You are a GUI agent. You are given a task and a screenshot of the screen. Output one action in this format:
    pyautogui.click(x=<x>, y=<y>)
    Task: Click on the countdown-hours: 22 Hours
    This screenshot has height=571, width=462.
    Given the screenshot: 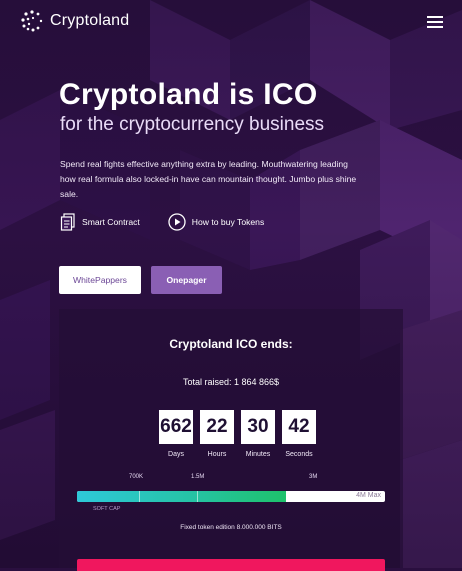 What is the action you would take?
    pyautogui.click(x=217, y=434)
    